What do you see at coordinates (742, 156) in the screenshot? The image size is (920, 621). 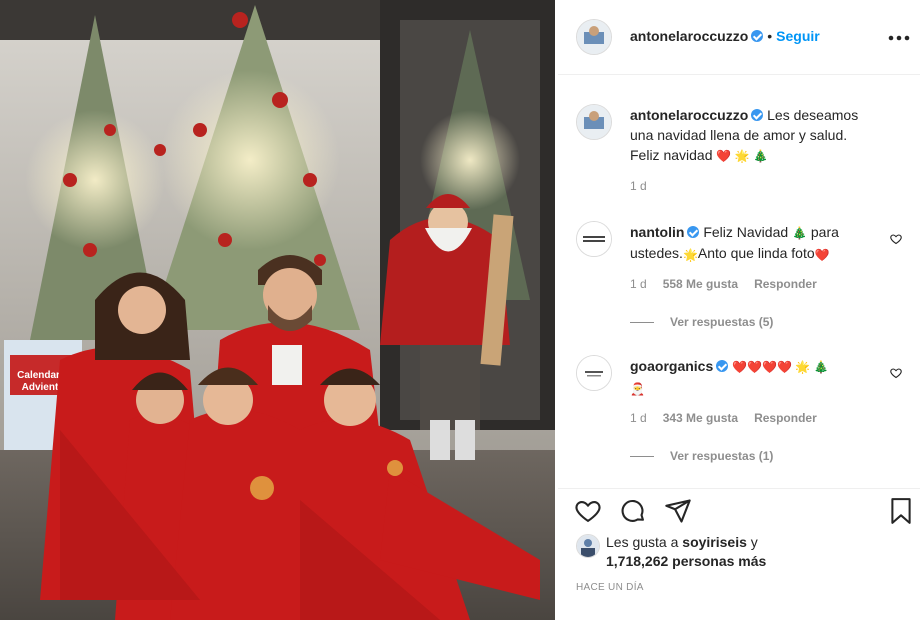 I see `caption-emojis: ❤️ 🌟 🎄` at bounding box center [742, 156].